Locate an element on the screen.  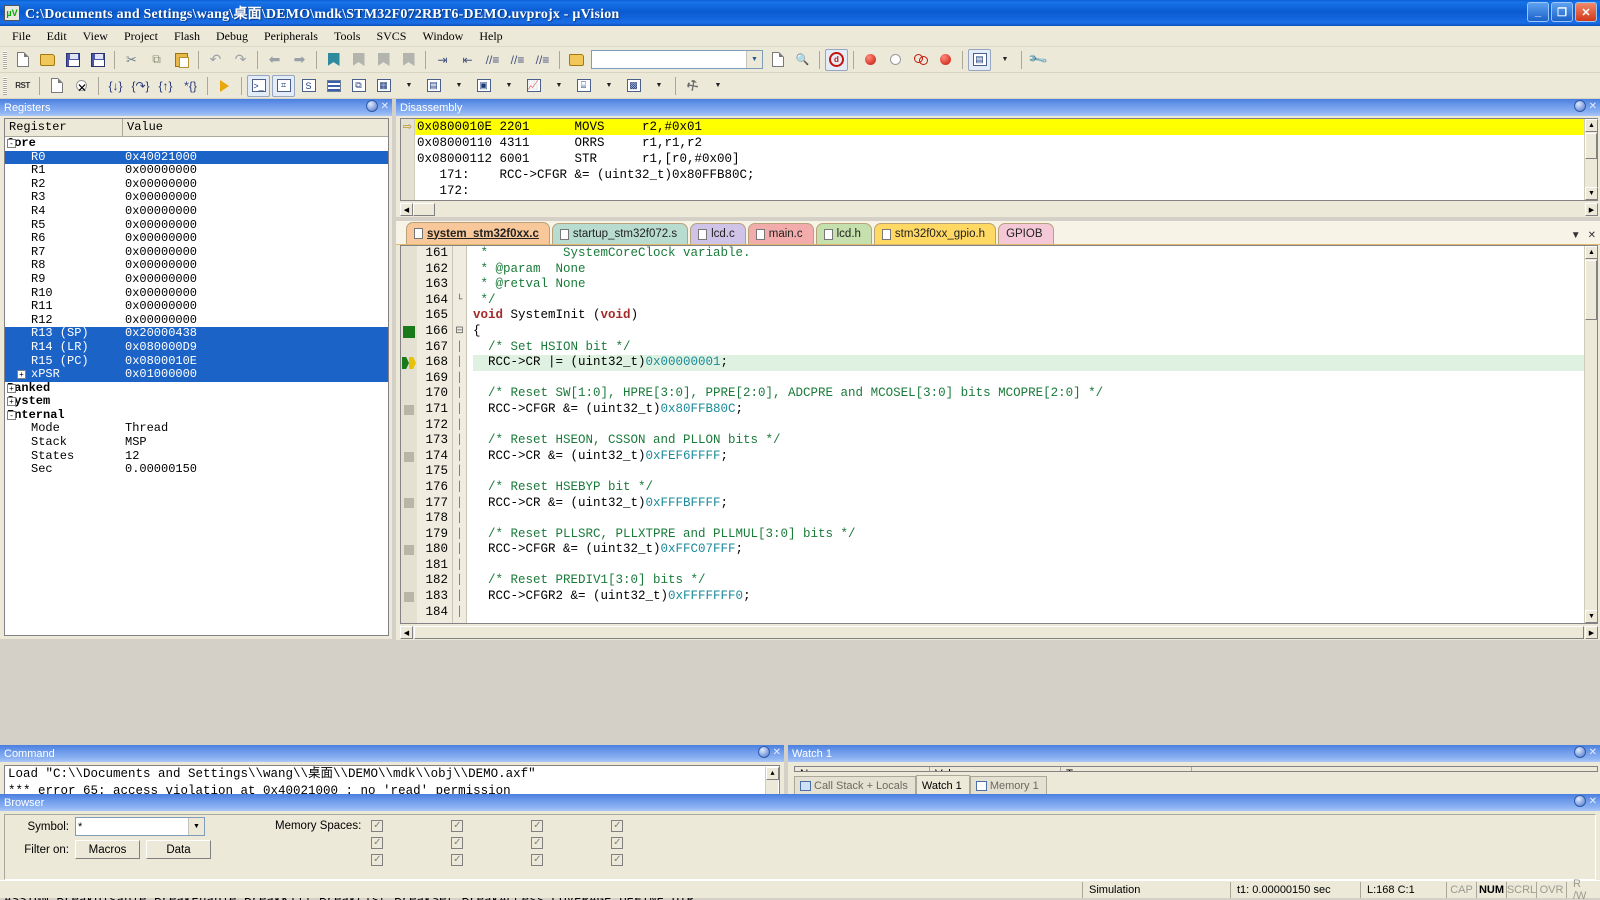
close-tab-icon: ✕ is located at coordinates (1592, 235).